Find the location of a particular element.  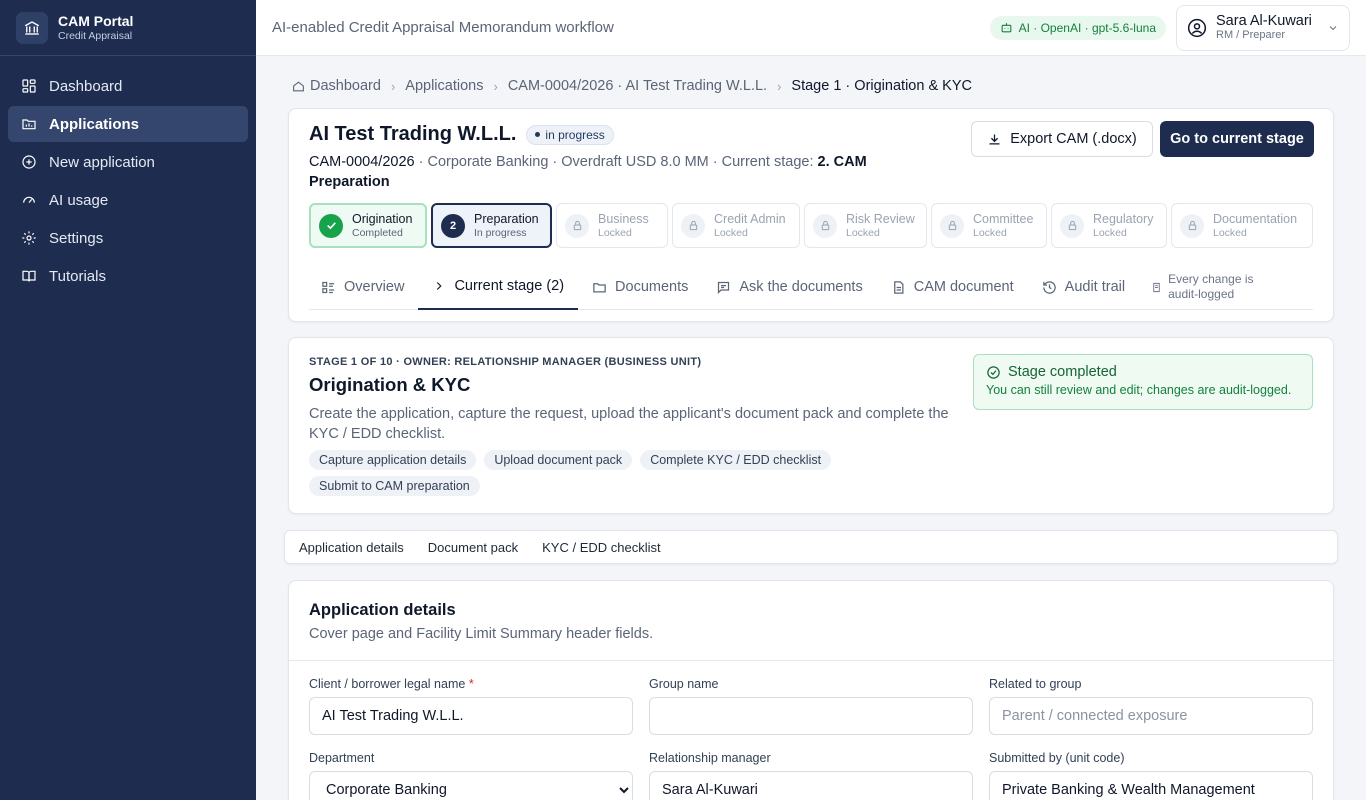

subtab-kyc-checklist: KYC / EDD checklist is located at coordinates (601, 547).